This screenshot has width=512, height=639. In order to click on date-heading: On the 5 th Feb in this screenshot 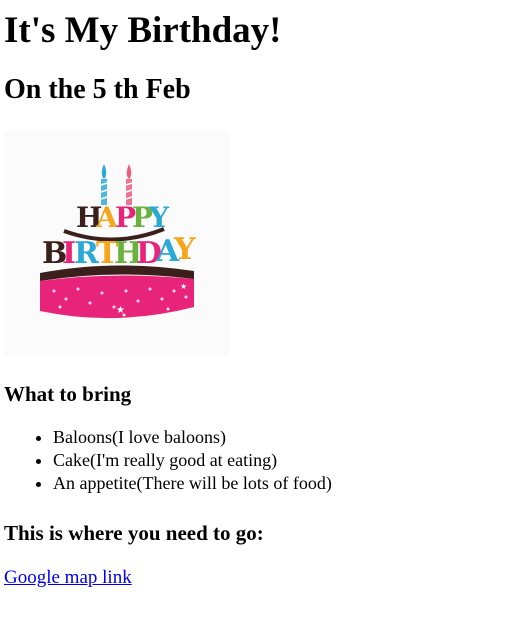, I will do `click(97, 89)`.